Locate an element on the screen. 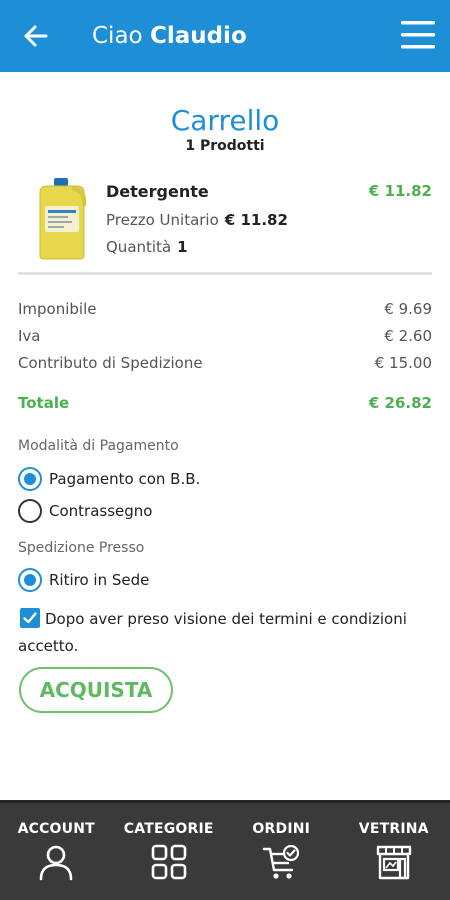 This screenshot has height=900, width=450. unit-price-label: Prezzo Unitario is located at coordinates (162, 220).